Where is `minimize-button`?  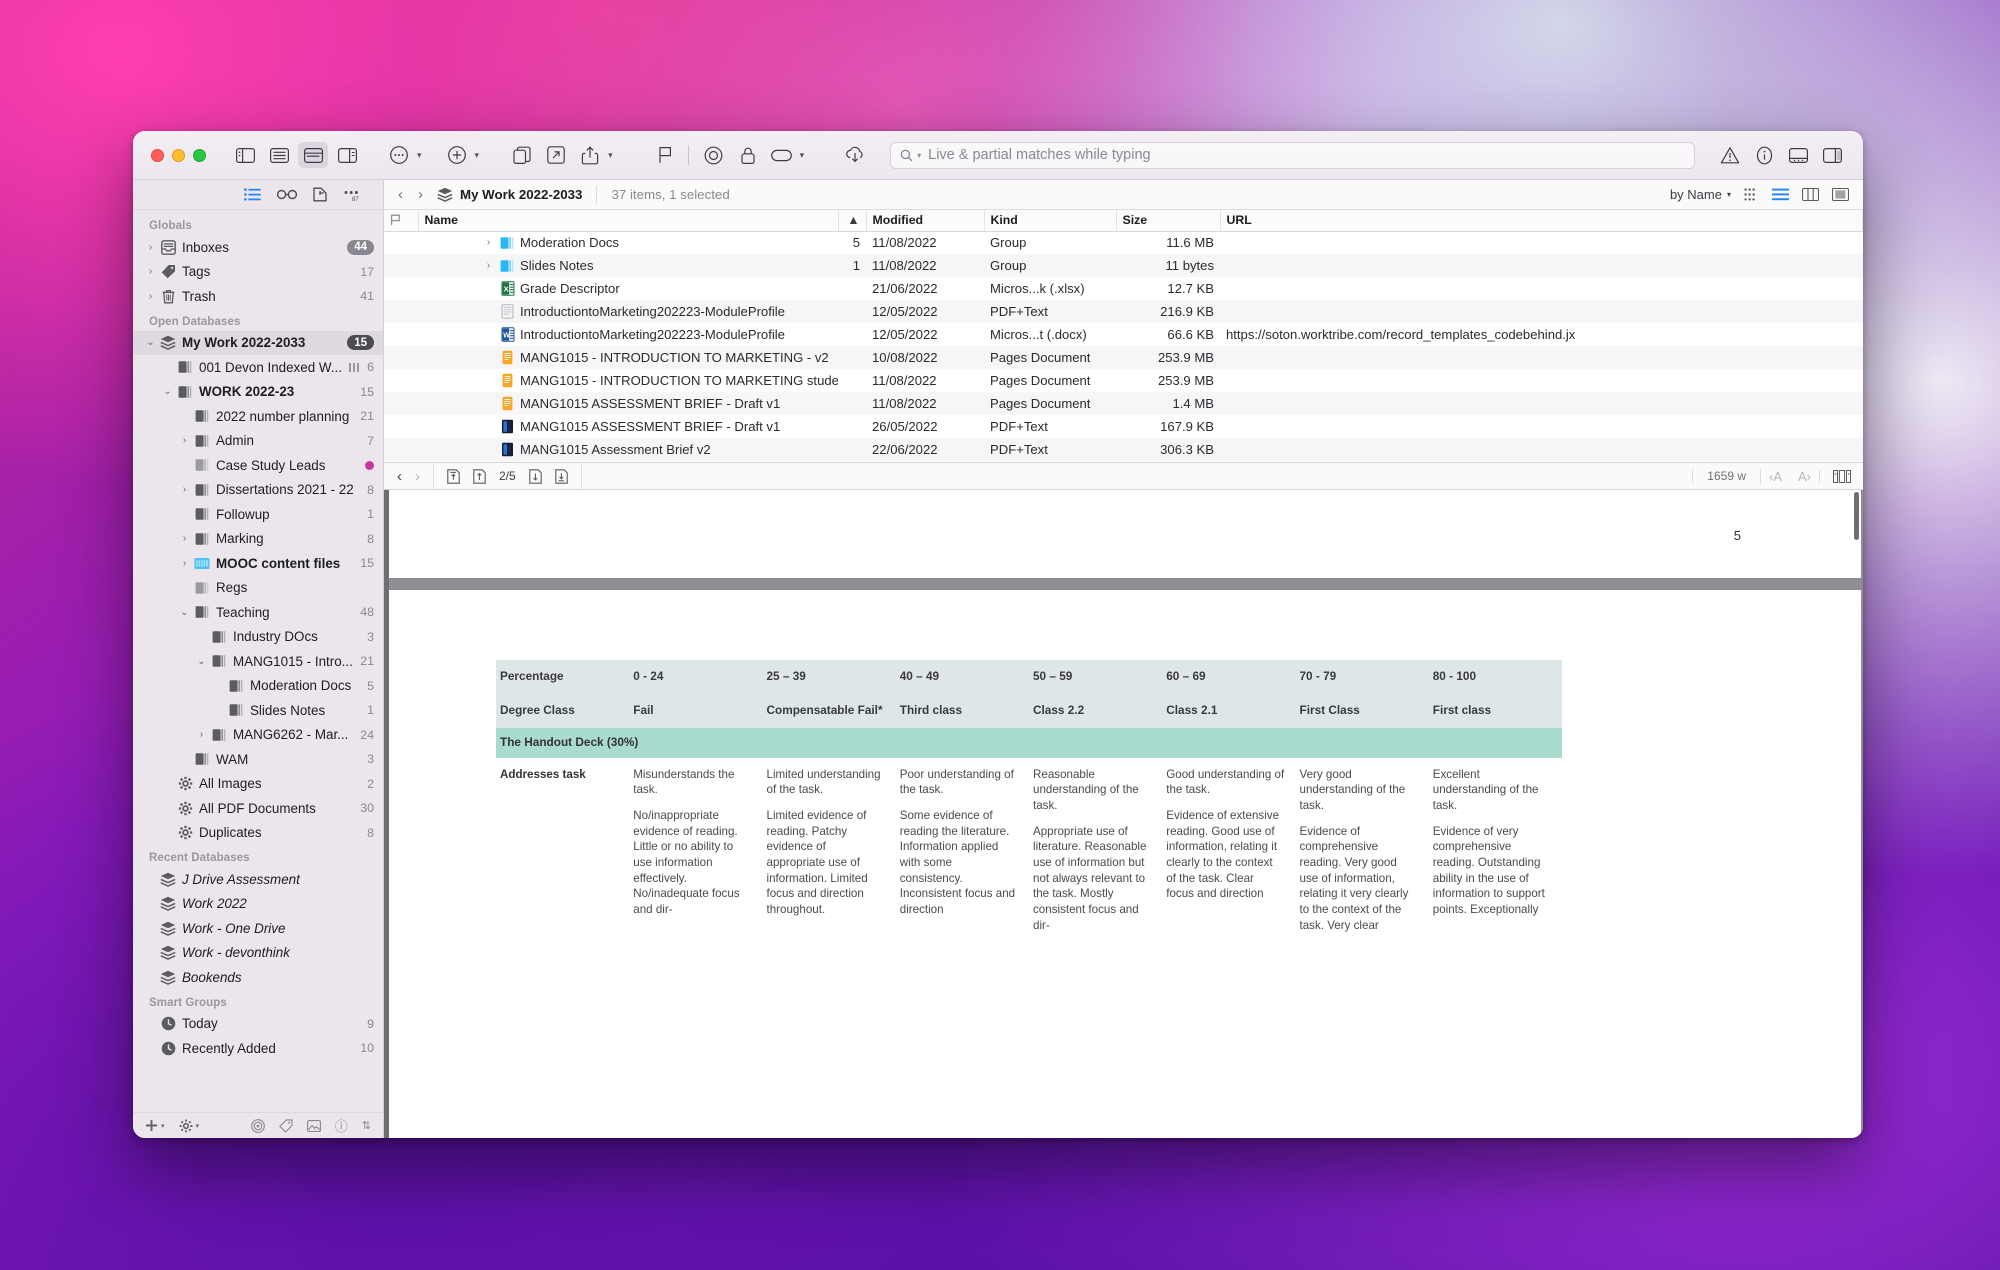
minimize-button is located at coordinates (178, 155).